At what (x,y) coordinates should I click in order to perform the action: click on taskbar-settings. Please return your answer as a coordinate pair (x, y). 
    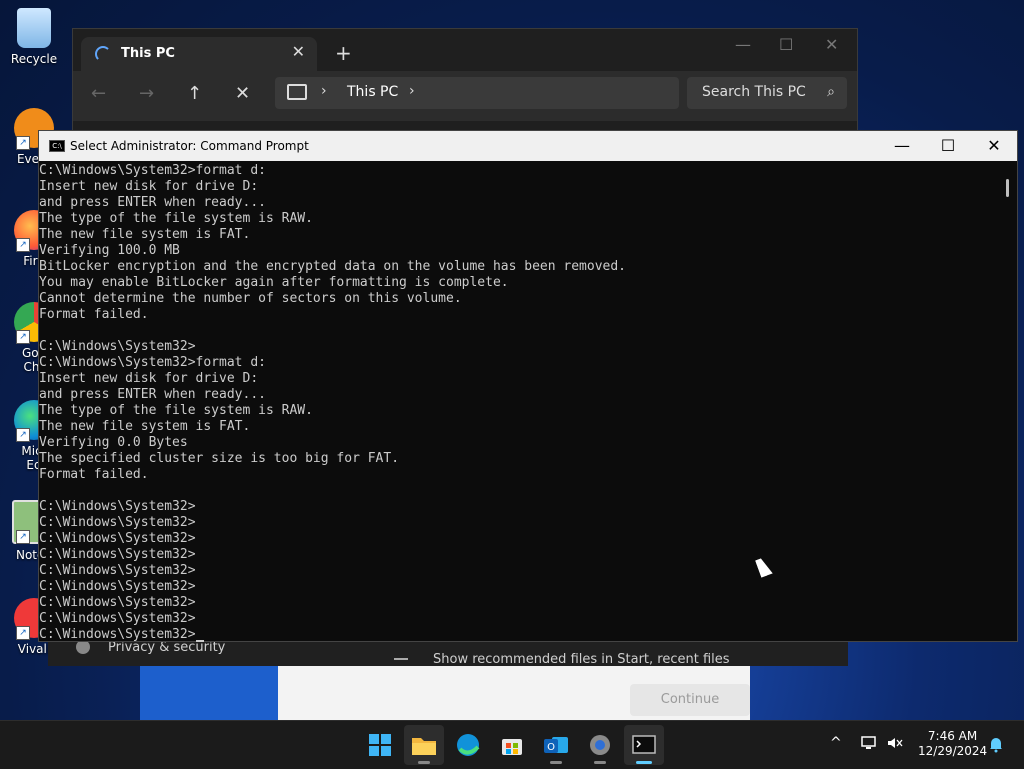
    Looking at the image, I should click on (600, 745).